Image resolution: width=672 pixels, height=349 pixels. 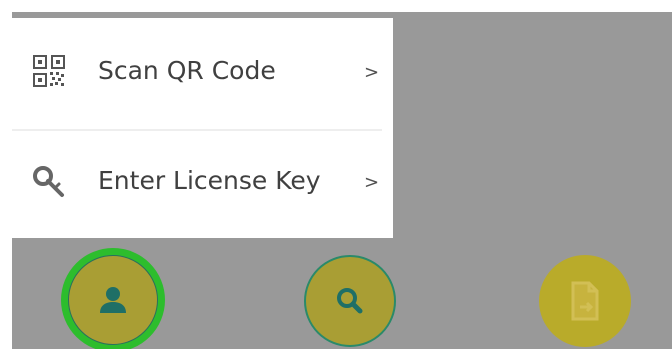 I want to click on person-icon, so click(x=113, y=300).